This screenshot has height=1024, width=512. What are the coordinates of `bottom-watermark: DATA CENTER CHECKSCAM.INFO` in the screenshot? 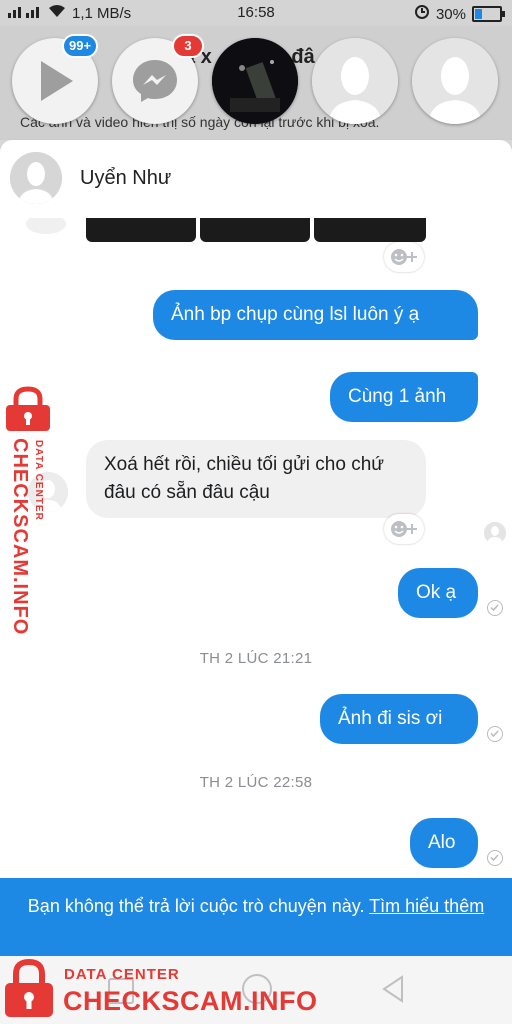 It's located at (160, 990).